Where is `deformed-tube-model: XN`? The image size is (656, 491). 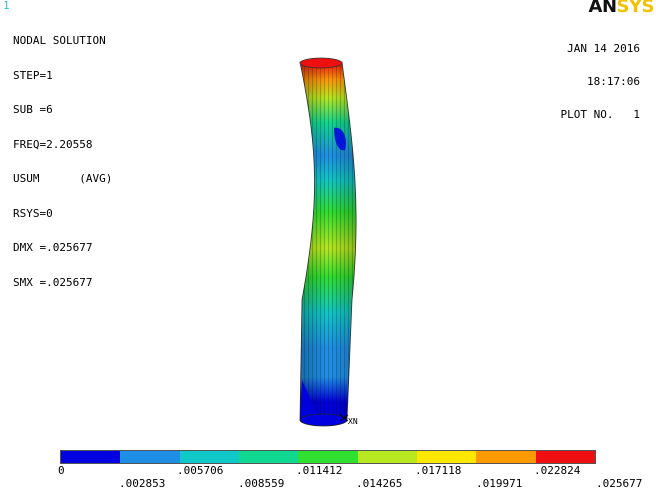 deformed-tube-model: XN is located at coordinates (328, 242).